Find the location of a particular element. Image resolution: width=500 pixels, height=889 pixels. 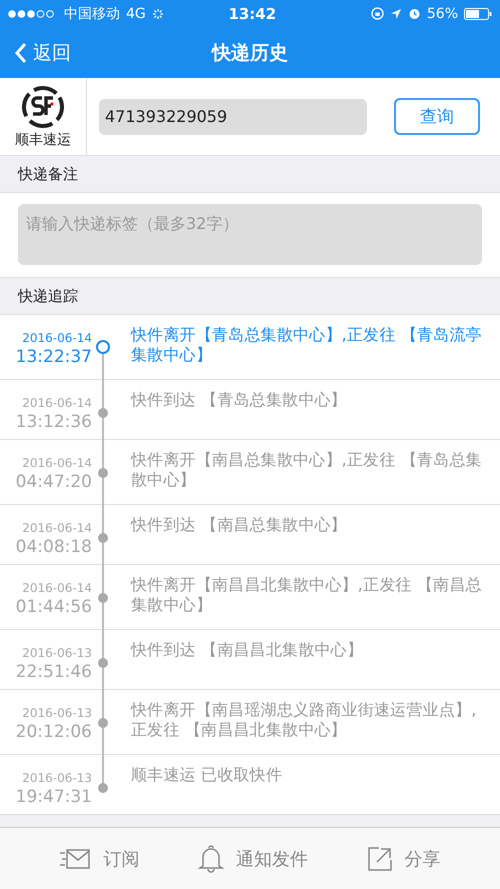

subscribe-button: 订阅 is located at coordinates (99, 859).